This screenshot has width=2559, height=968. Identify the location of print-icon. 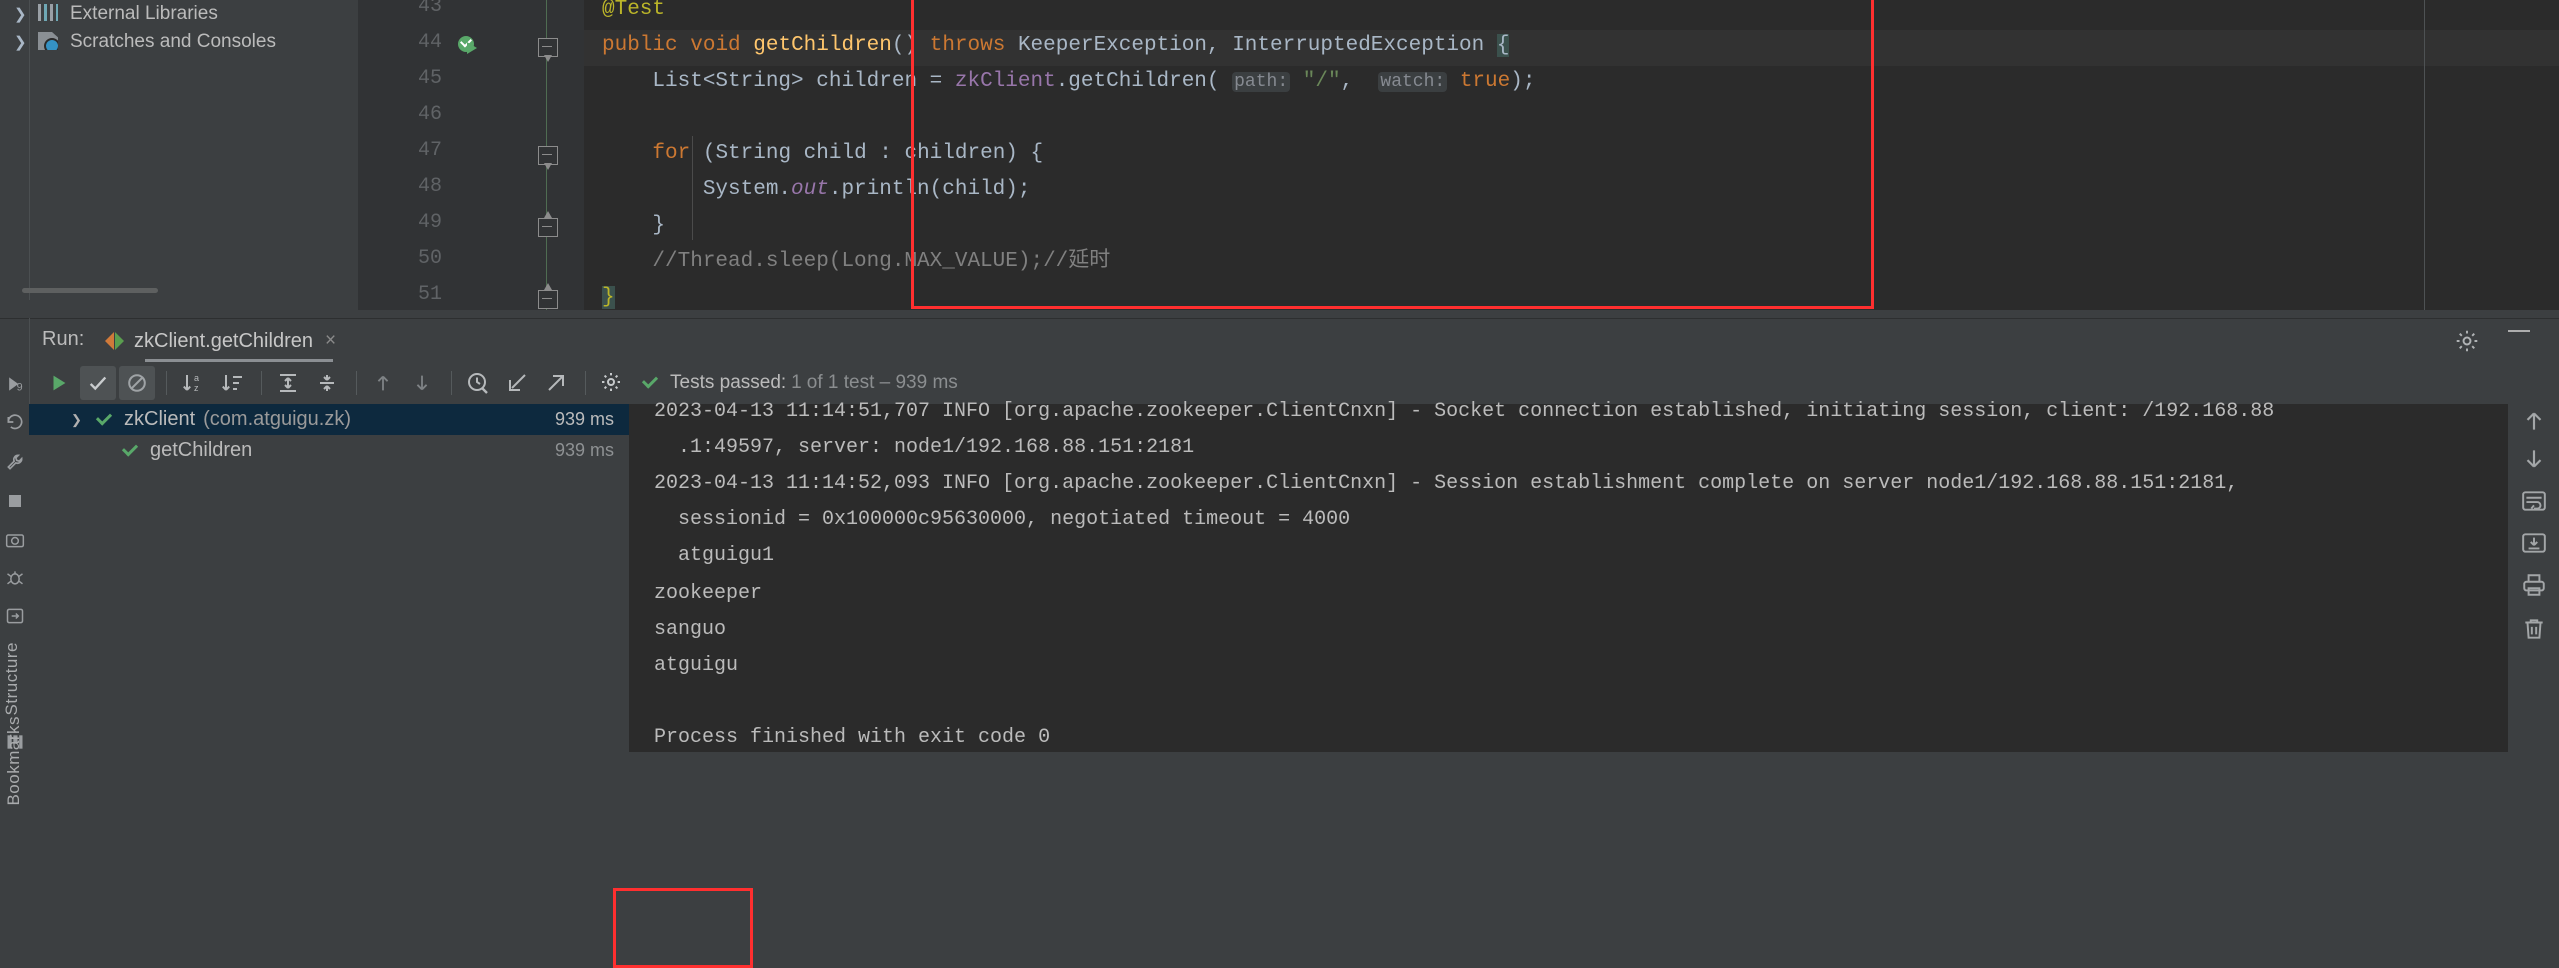
(2534, 585).